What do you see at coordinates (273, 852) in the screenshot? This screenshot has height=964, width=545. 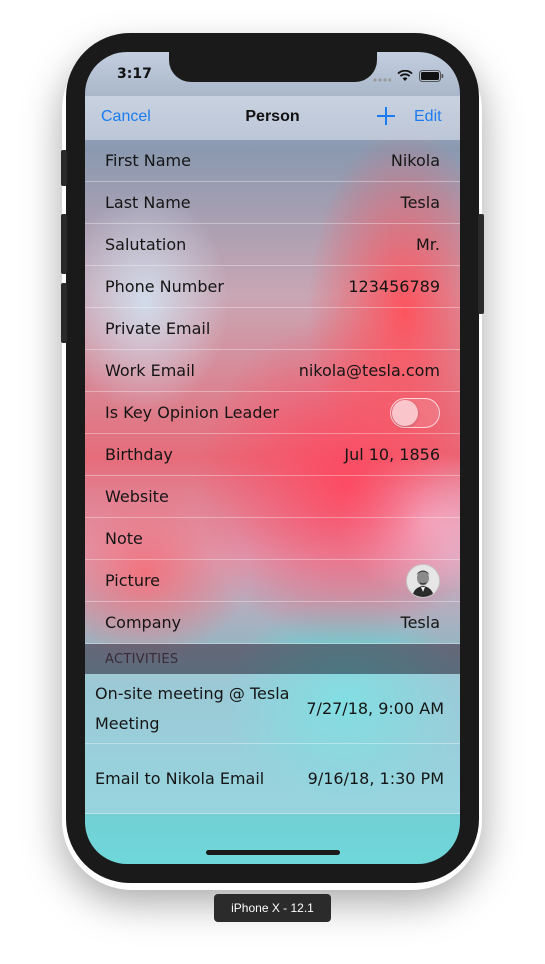 I see `home-indicator` at bounding box center [273, 852].